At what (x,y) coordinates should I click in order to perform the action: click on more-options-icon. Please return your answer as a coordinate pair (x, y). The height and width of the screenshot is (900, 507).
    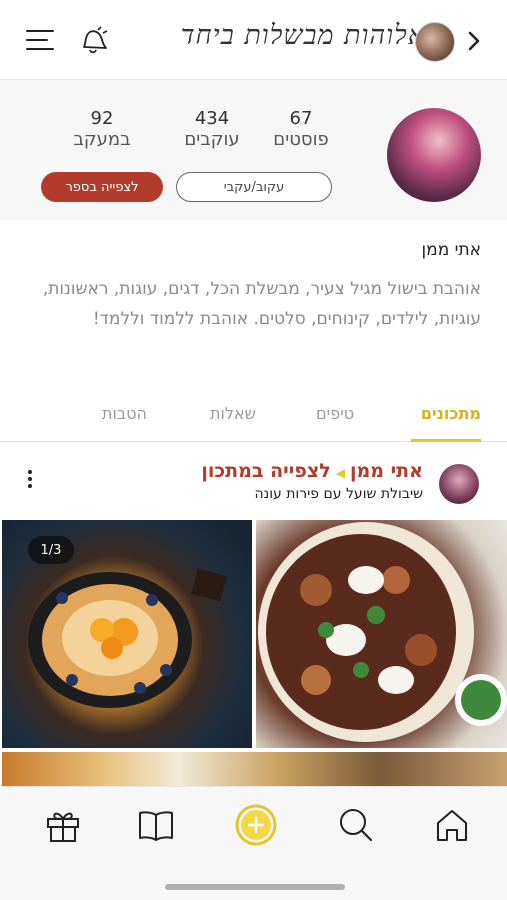
    Looking at the image, I should click on (30, 479).